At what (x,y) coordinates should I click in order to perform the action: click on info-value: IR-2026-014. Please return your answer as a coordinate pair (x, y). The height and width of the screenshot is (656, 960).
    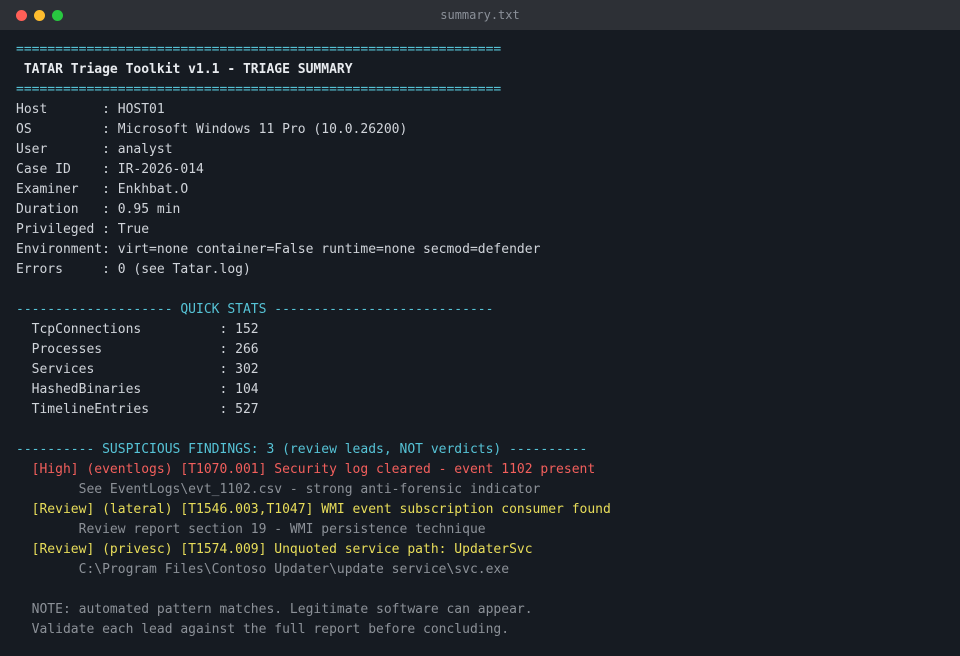
    Looking at the image, I should click on (160, 169).